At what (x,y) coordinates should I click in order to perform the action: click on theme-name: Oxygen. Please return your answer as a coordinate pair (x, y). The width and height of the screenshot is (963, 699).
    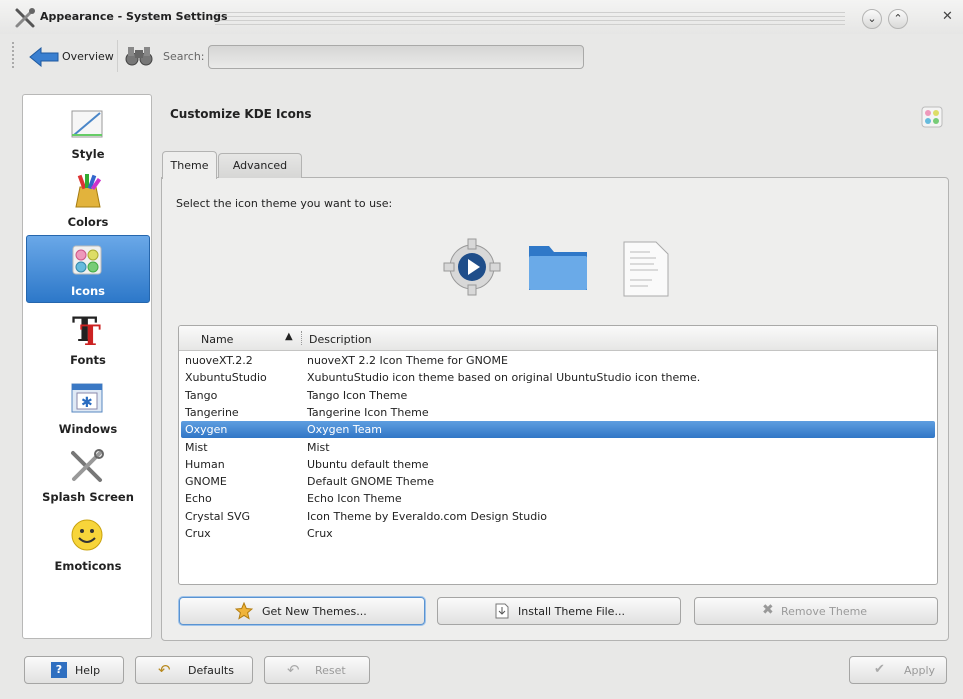
    Looking at the image, I should click on (206, 430).